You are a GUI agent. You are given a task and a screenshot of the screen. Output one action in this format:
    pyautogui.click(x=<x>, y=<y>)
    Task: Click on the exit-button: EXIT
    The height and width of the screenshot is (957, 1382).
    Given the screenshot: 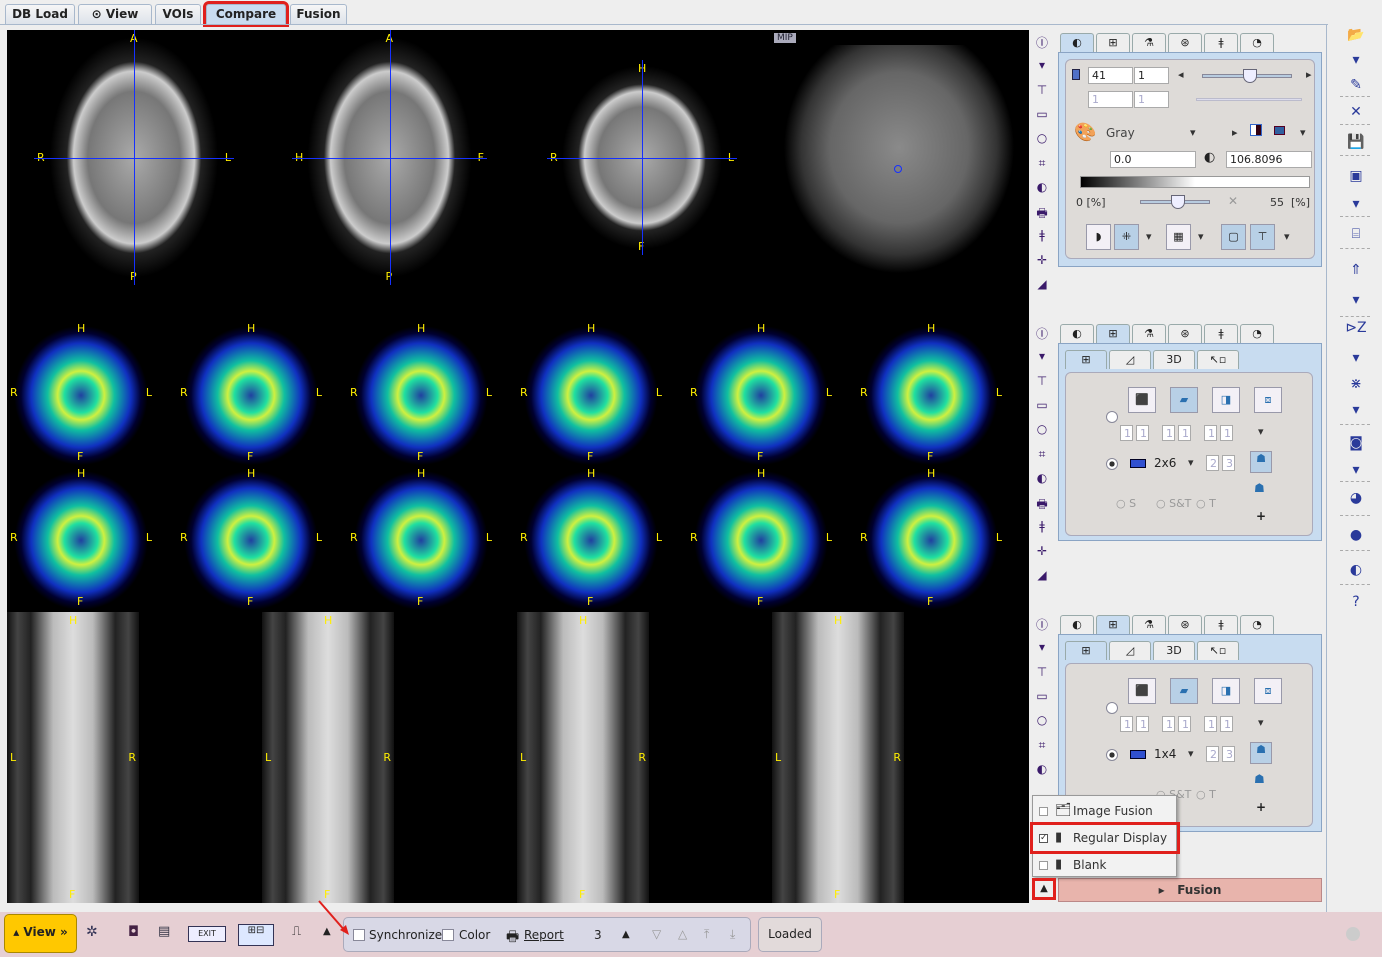 What is the action you would take?
    pyautogui.click(x=207, y=934)
    